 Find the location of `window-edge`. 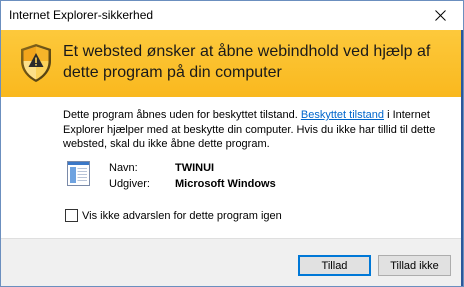

window-edge is located at coordinates (462, 158).